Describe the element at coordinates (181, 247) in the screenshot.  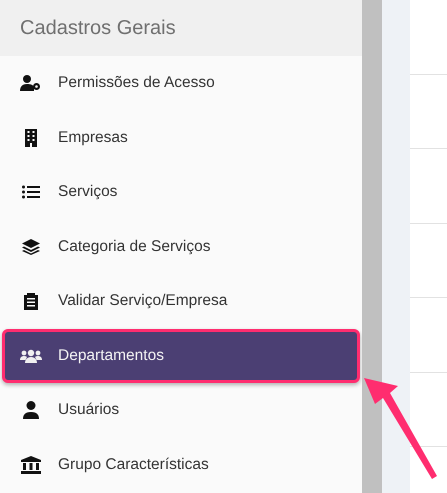
I see `menu-item: Categoria de Serviços` at that location.